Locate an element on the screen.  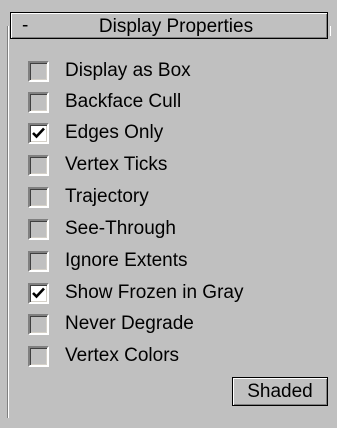
display-as-box-checkbox is located at coordinates (38, 71).